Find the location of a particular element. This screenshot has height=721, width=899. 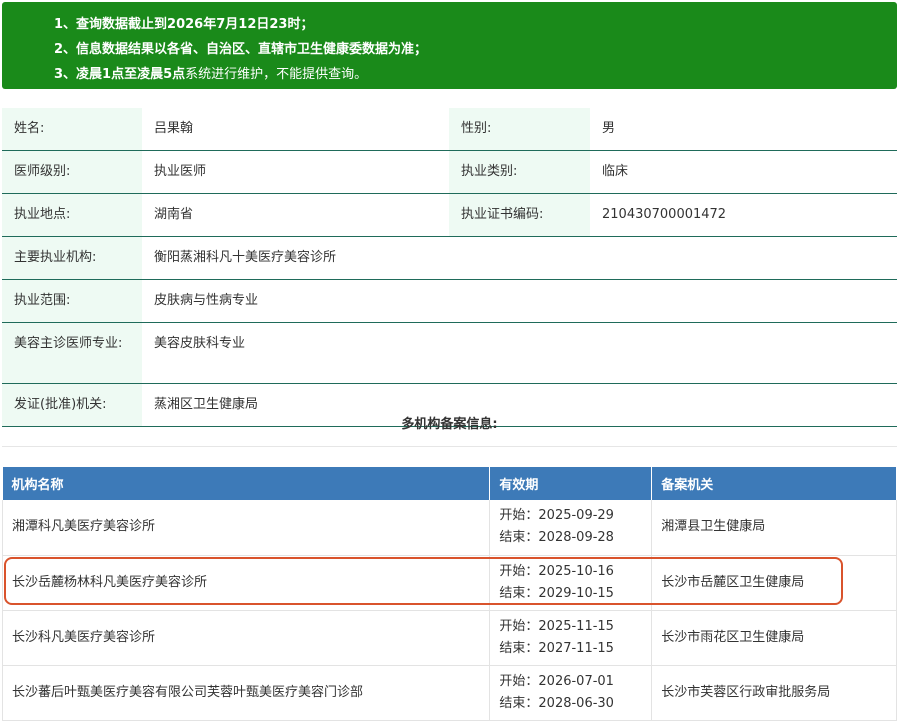

authority-cell: 长沙市芙蓉区行政审批服务局 is located at coordinates (774, 693).